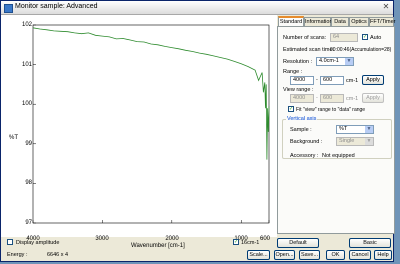  What do you see at coordinates (335, 255) in the screenshot?
I see `ok-button: OK` at bounding box center [335, 255].